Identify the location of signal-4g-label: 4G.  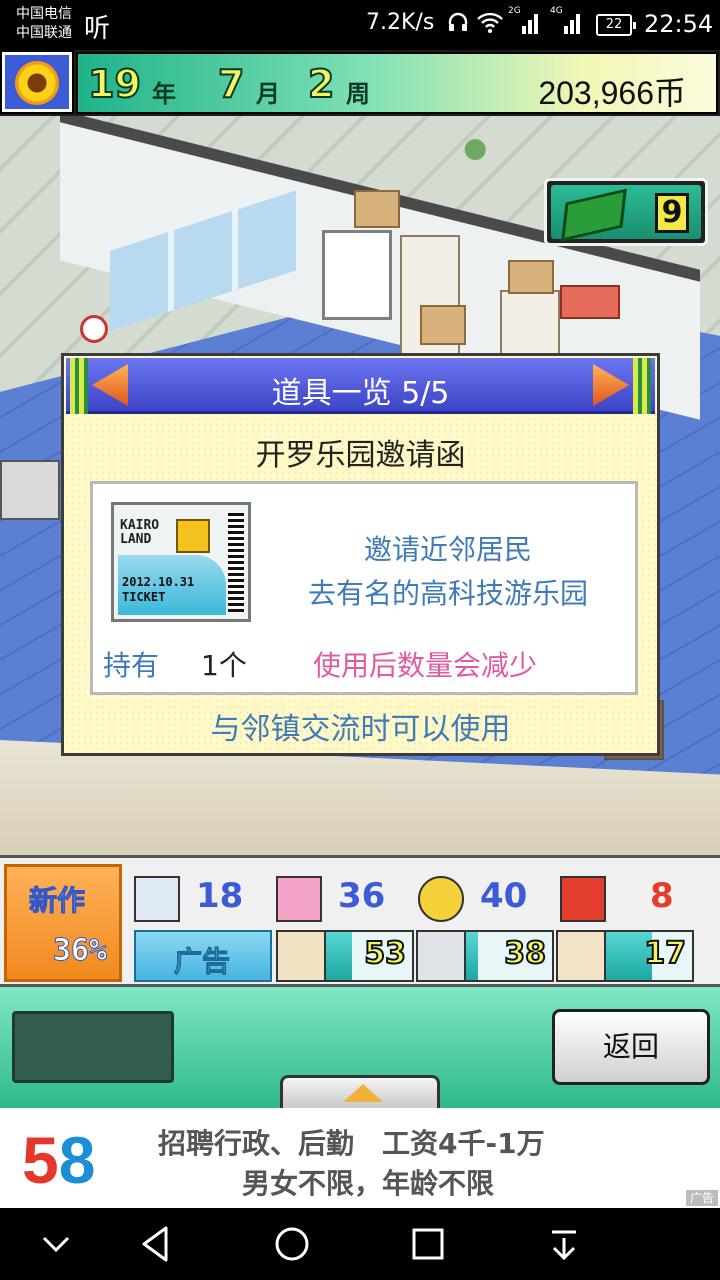
(556, 11).